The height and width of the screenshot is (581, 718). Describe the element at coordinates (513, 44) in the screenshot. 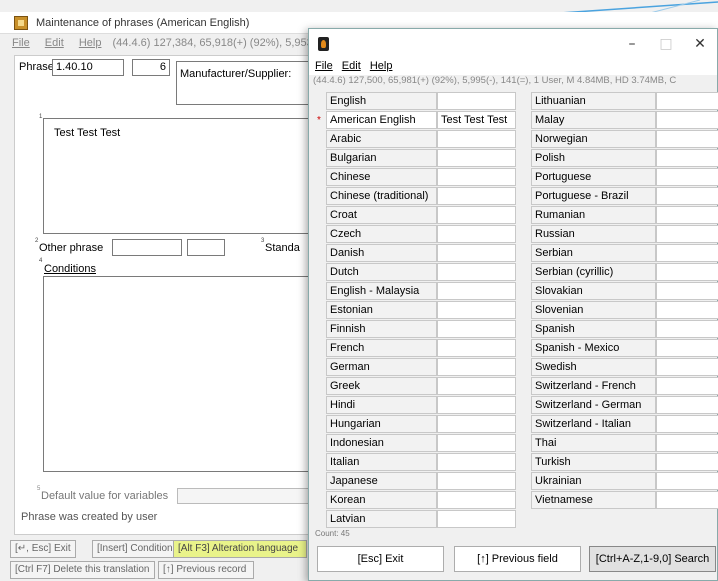

I see `dialog-titlebar: – □ ✕` at that location.